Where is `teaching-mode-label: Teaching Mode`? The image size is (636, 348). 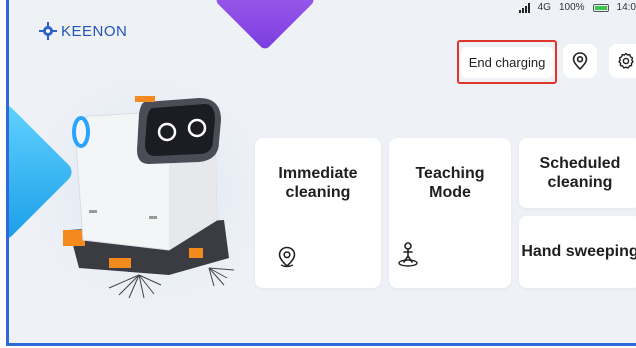
teaching-mode-label: Teaching Mode is located at coordinates (450, 183).